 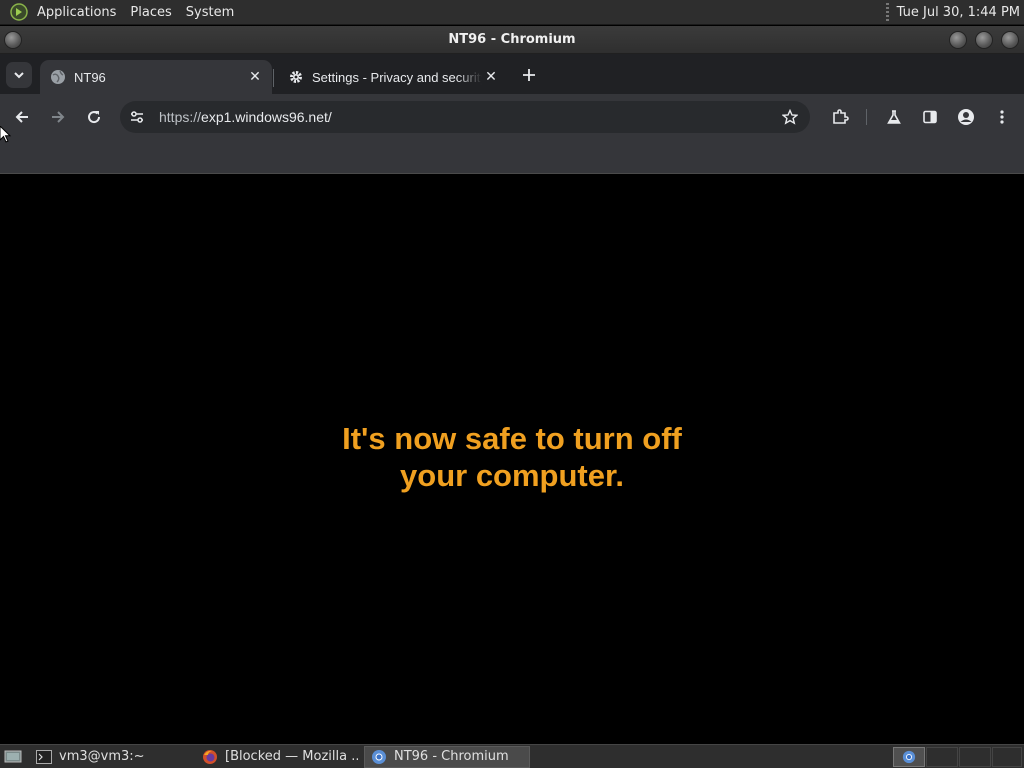 I want to click on bookmark-star-button, so click(x=790, y=117).